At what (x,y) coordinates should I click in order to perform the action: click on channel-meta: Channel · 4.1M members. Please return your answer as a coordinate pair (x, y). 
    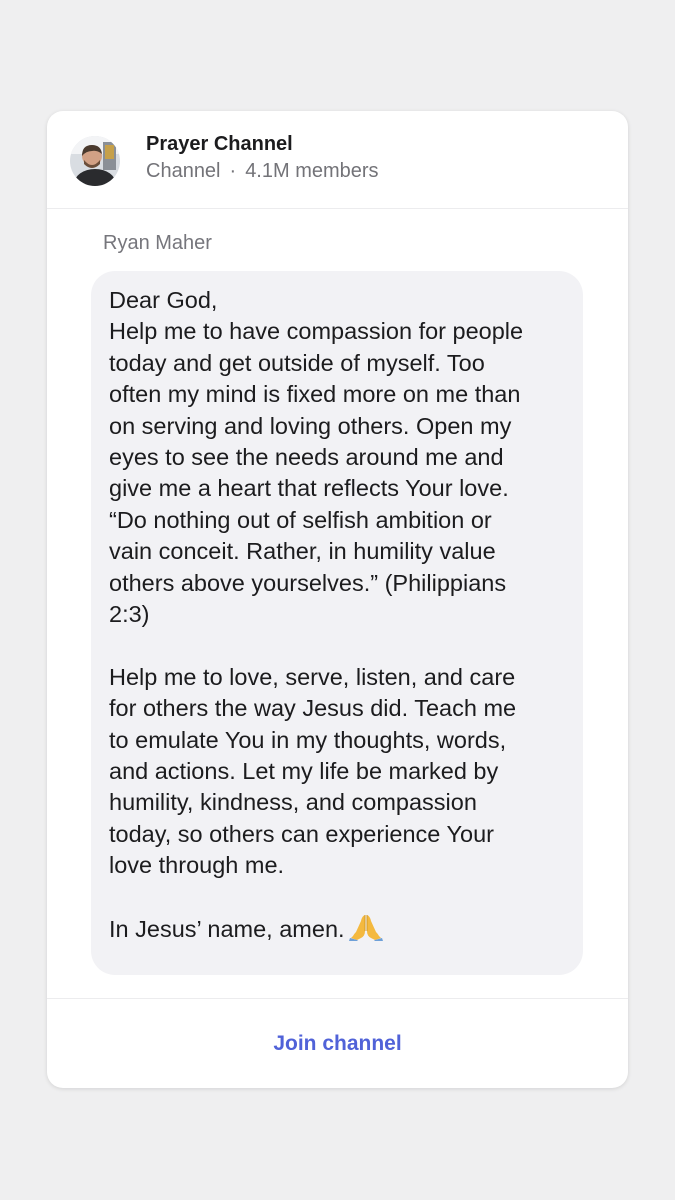
    Looking at the image, I should click on (262, 171).